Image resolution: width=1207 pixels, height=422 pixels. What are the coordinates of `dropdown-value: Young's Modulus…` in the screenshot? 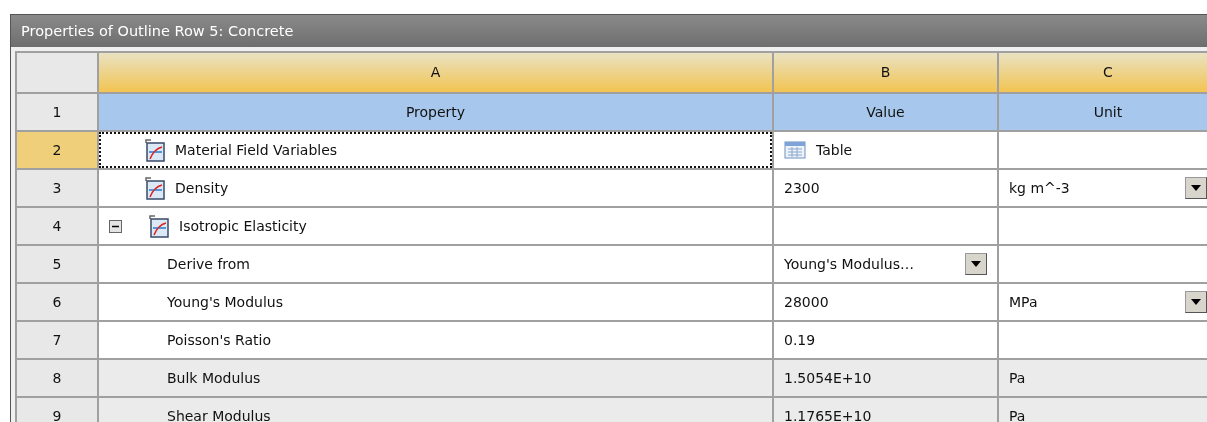 It's located at (849, 264).